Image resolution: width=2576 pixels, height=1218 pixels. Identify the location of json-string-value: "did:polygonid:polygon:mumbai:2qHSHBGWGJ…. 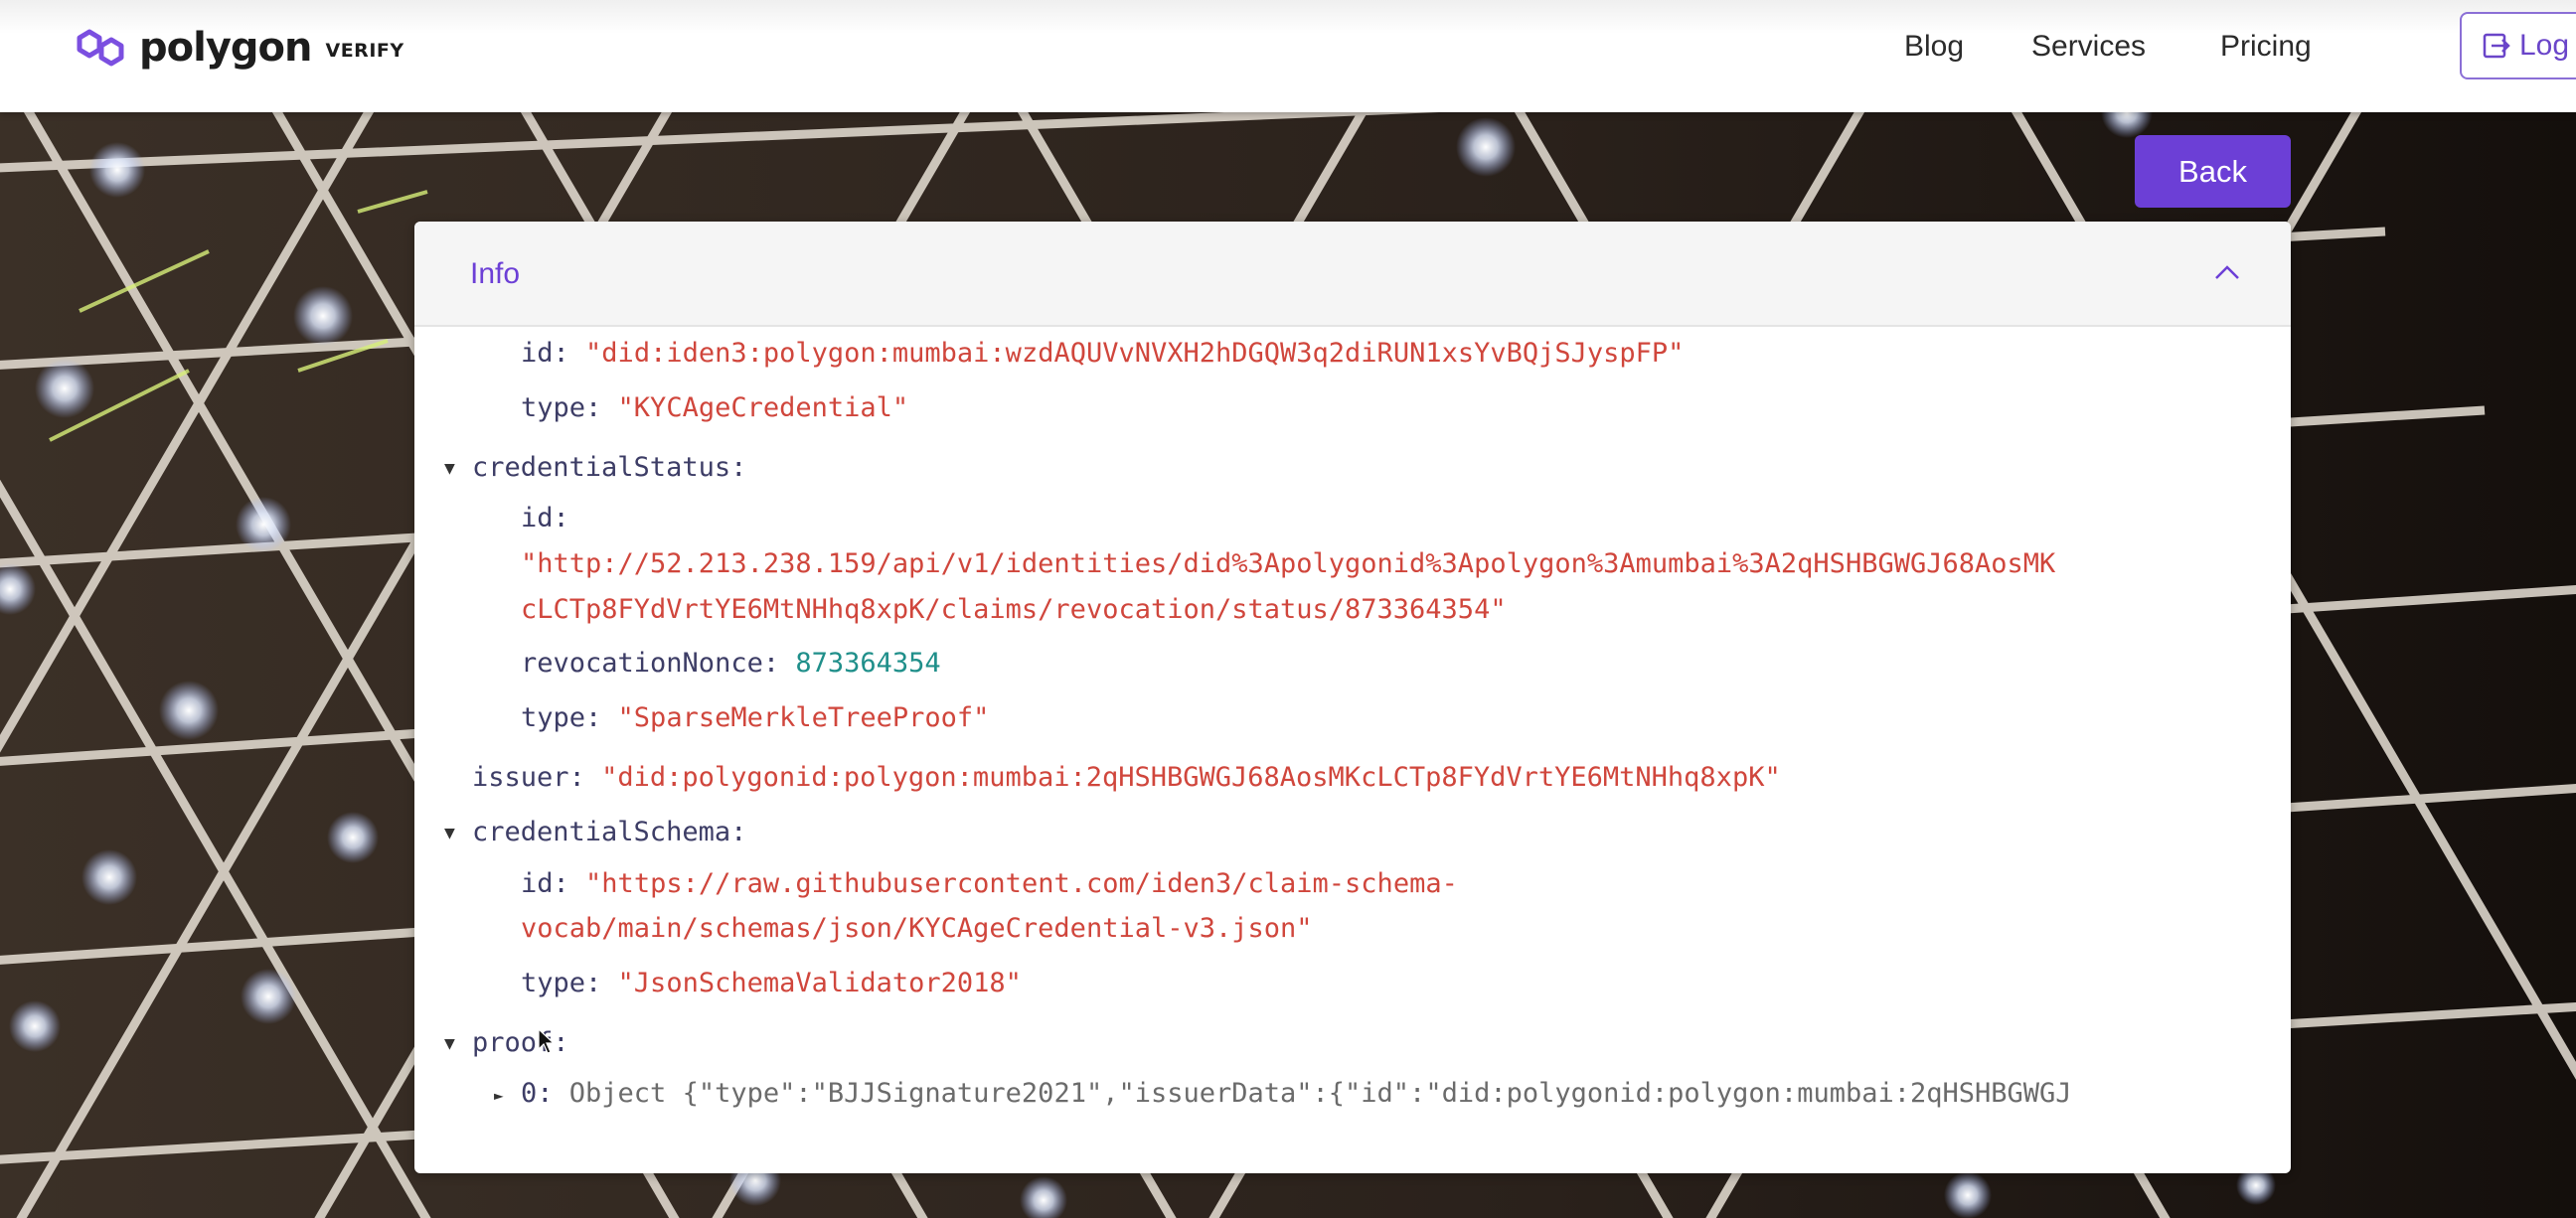
(1191, 777).